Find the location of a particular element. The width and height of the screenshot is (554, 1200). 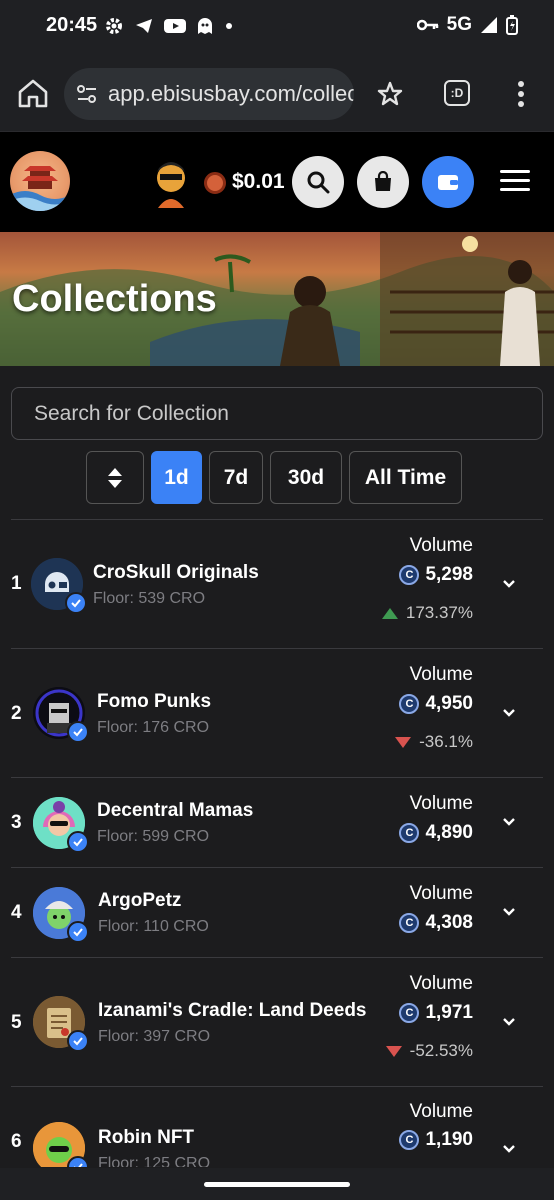

dot-icon is located at coordinates (229, 26).